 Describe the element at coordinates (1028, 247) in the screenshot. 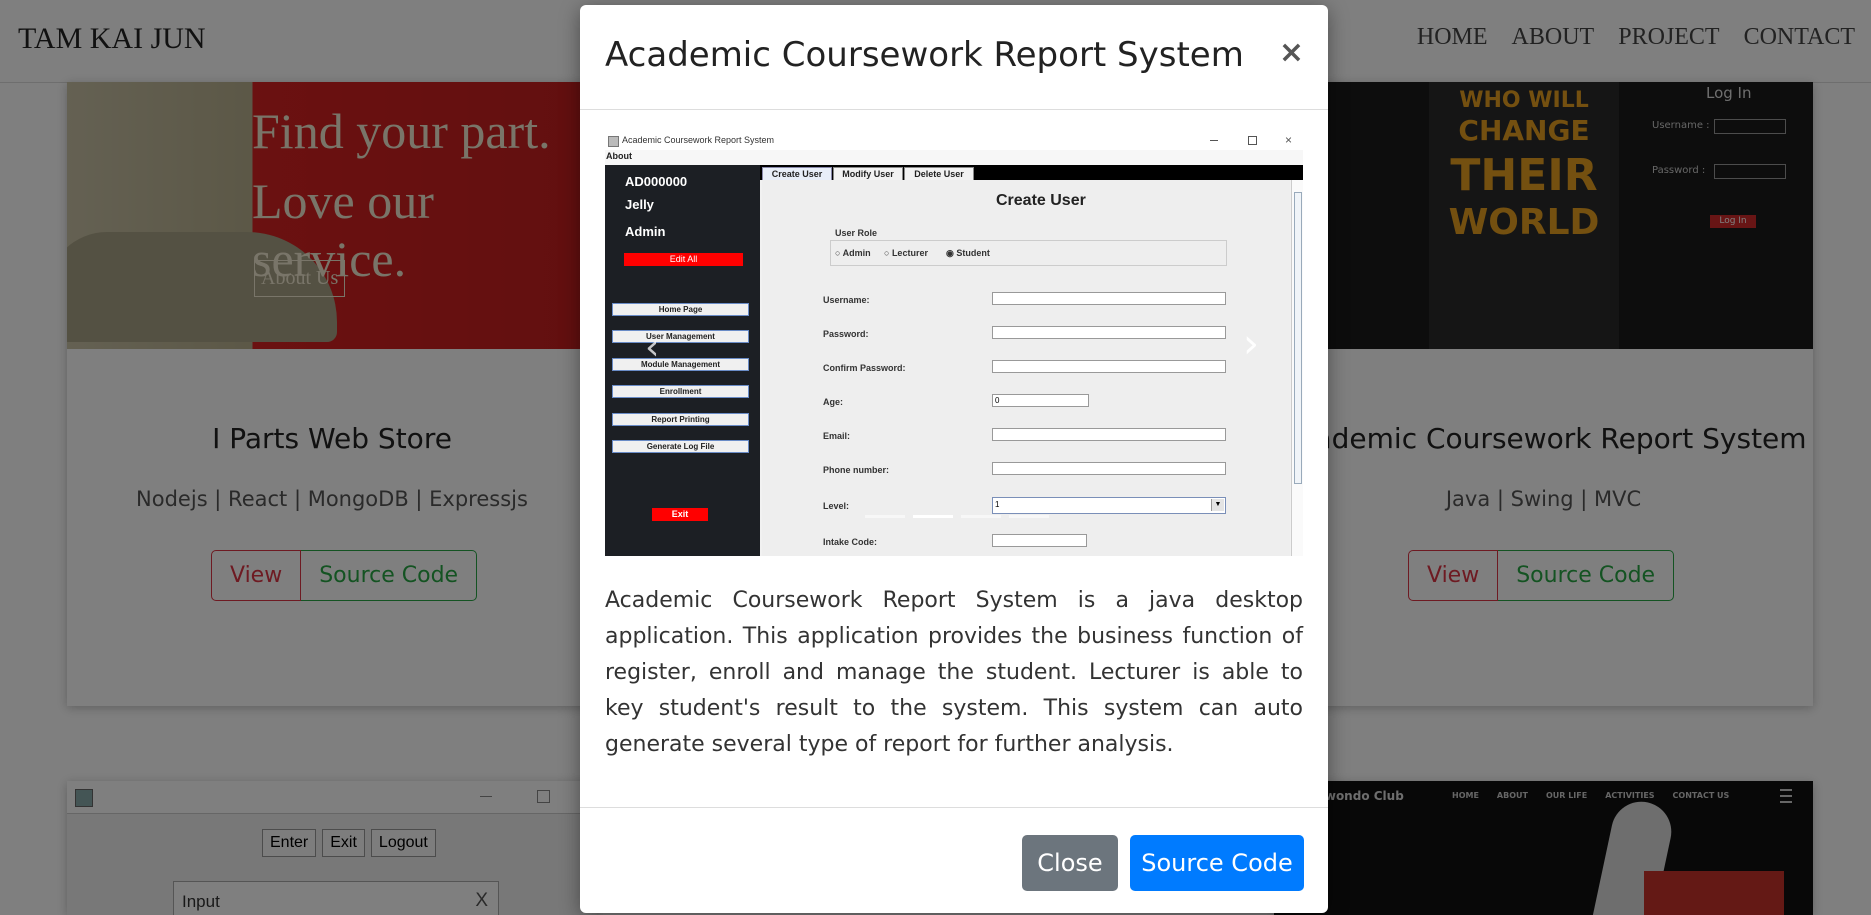

I see `user-role-group: User Role ○ Admin ○ Lecturer ◉ Student` at that location.